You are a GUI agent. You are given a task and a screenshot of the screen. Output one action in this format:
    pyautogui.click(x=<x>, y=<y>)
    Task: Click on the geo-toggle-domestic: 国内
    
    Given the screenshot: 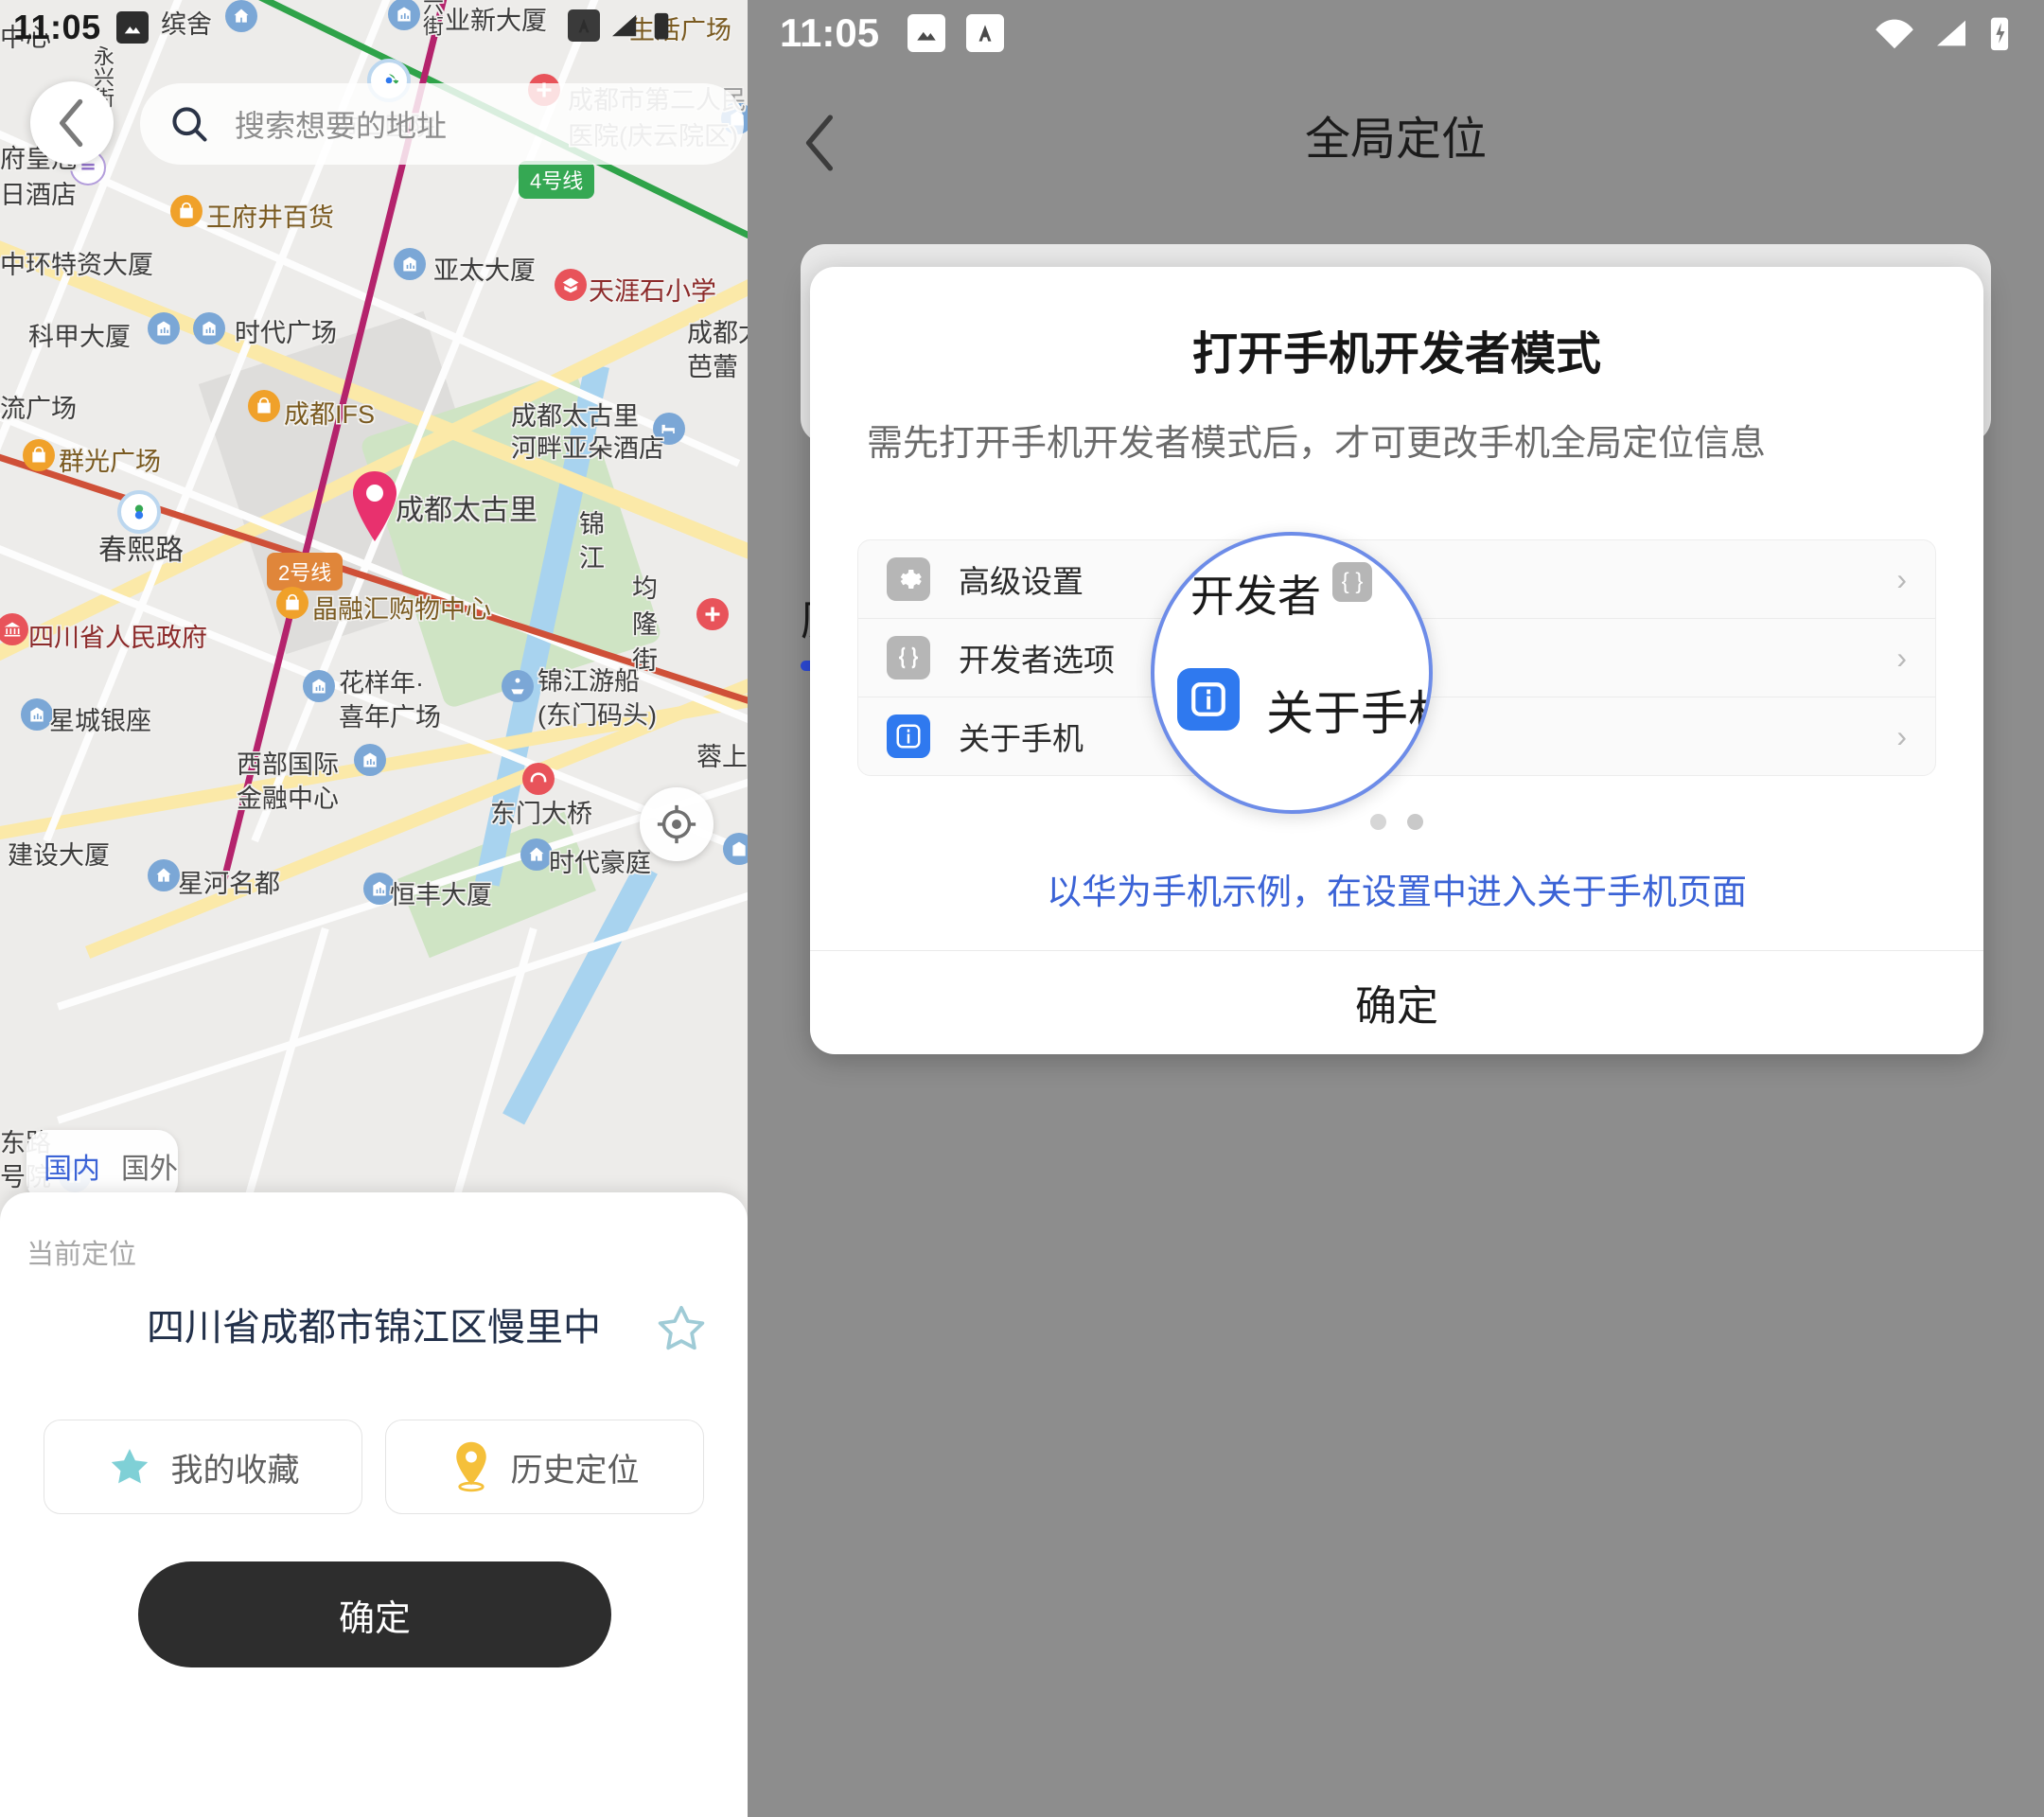 What is the action you would take?
    pyautogui.click(x=72, y=1166)
    